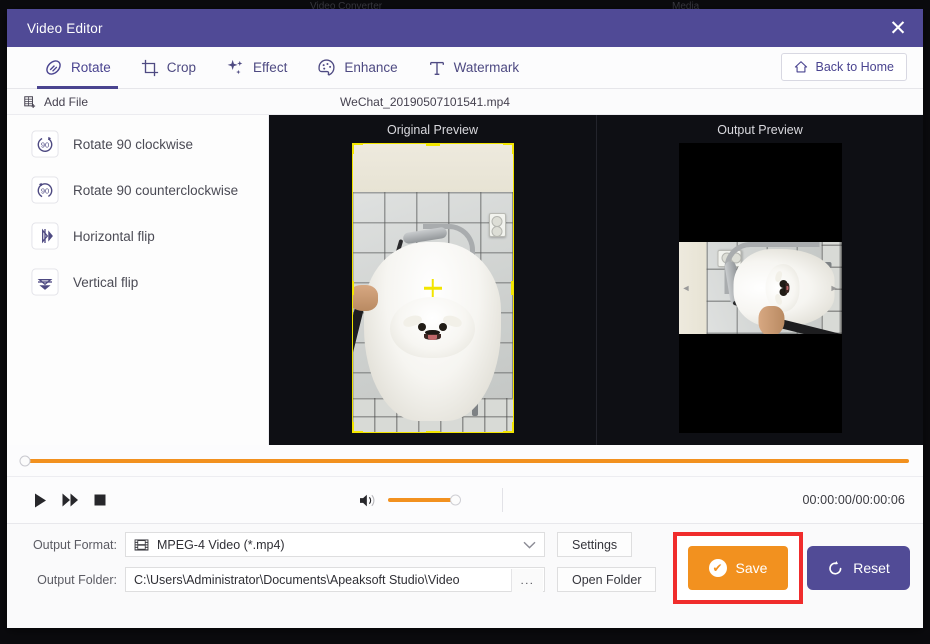 The height and width of the screenshot is (644, 930). I want to click on progress-slider, so click(464, 460).